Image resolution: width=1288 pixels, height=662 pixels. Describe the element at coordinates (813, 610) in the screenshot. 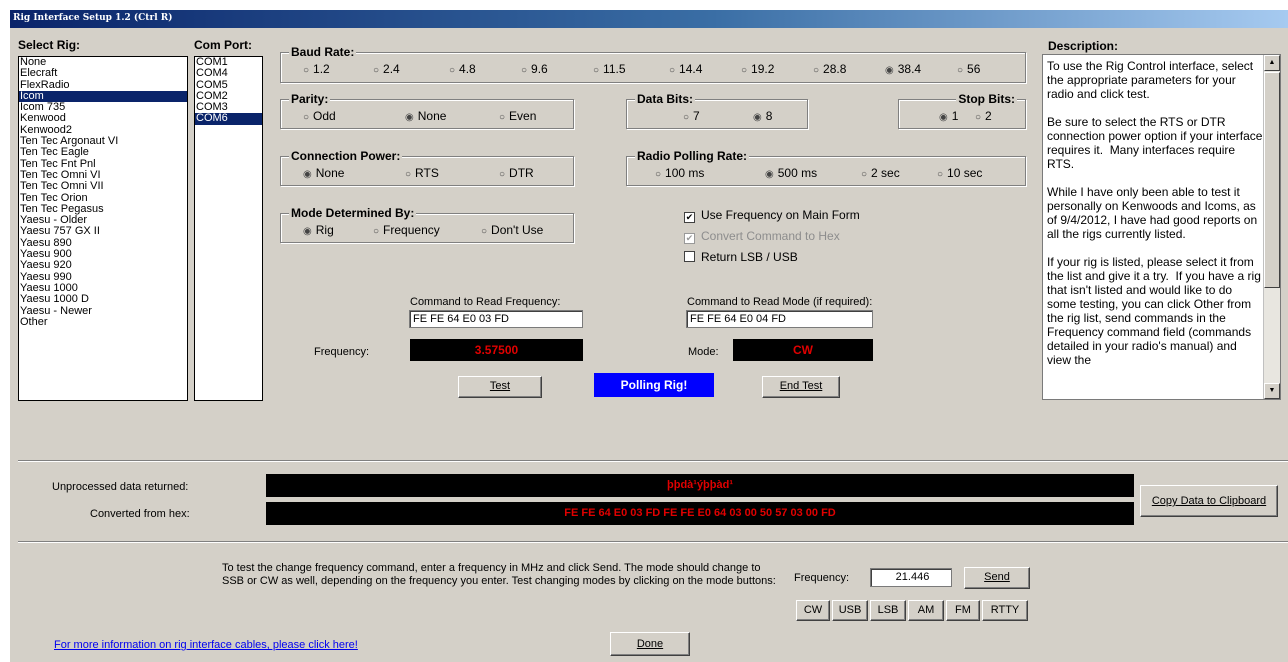

I see `mode-button-cw: CW` at that location.